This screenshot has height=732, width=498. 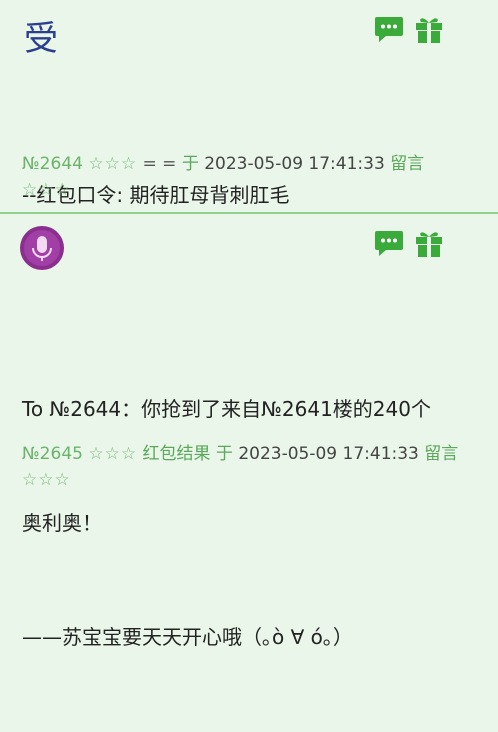 What do you see at coordinates (226, 409) in the screenshot?
I see `content-line: To №2644：你抢到了来自№2641楼的240个` at bounding box center [226, 409].